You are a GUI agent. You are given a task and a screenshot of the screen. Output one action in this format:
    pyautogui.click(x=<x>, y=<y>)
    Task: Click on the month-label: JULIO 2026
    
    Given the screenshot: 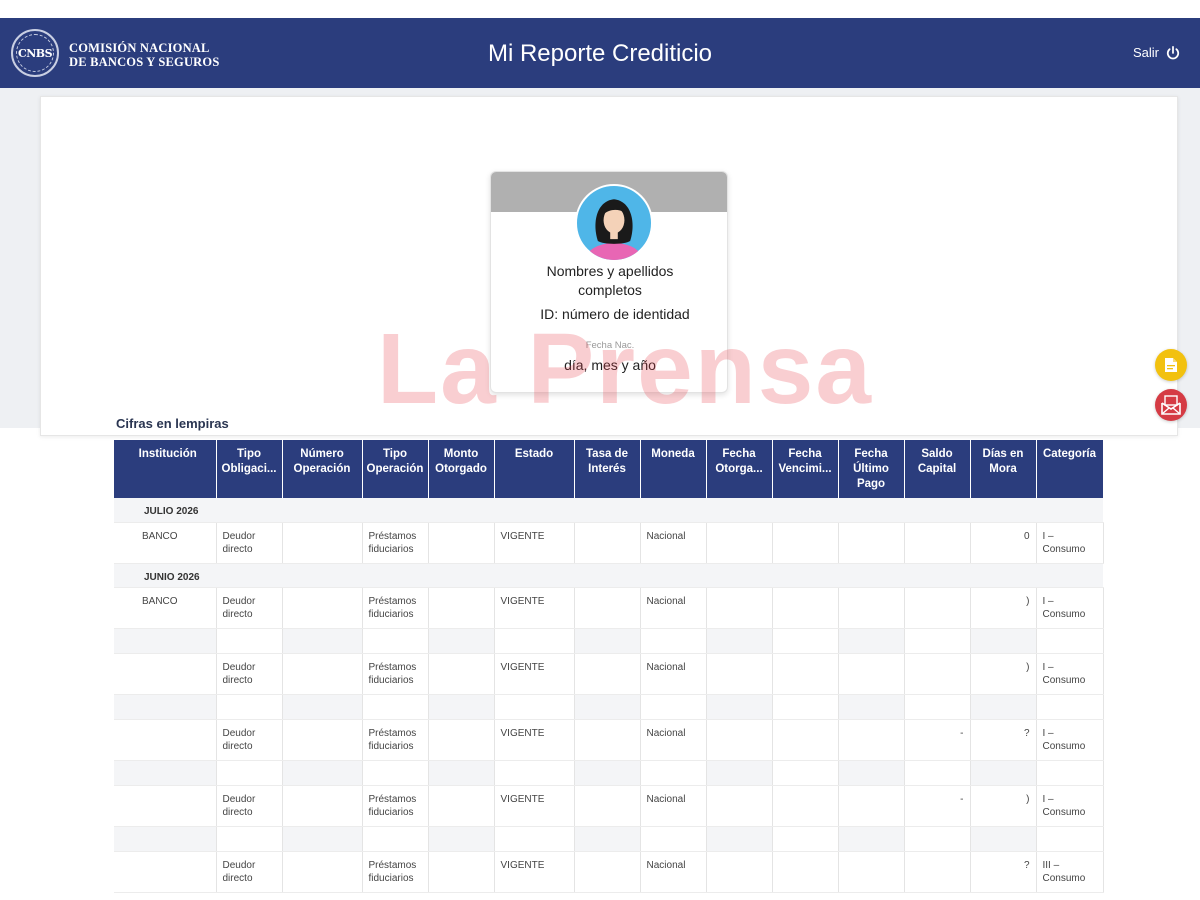 What is the action you would take?
    pyautogui.click(x=608, y=510)
    